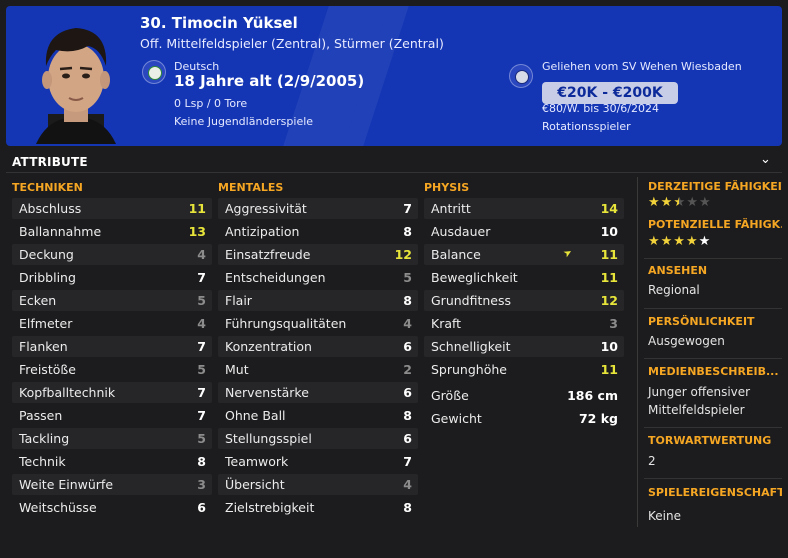 The height and width of the screenshot is (558, 788). What do you see at coordinates (765, 159) in the screenshot?
I see `chevron-down-icon: ⌄` at bounding box center [765, 159].